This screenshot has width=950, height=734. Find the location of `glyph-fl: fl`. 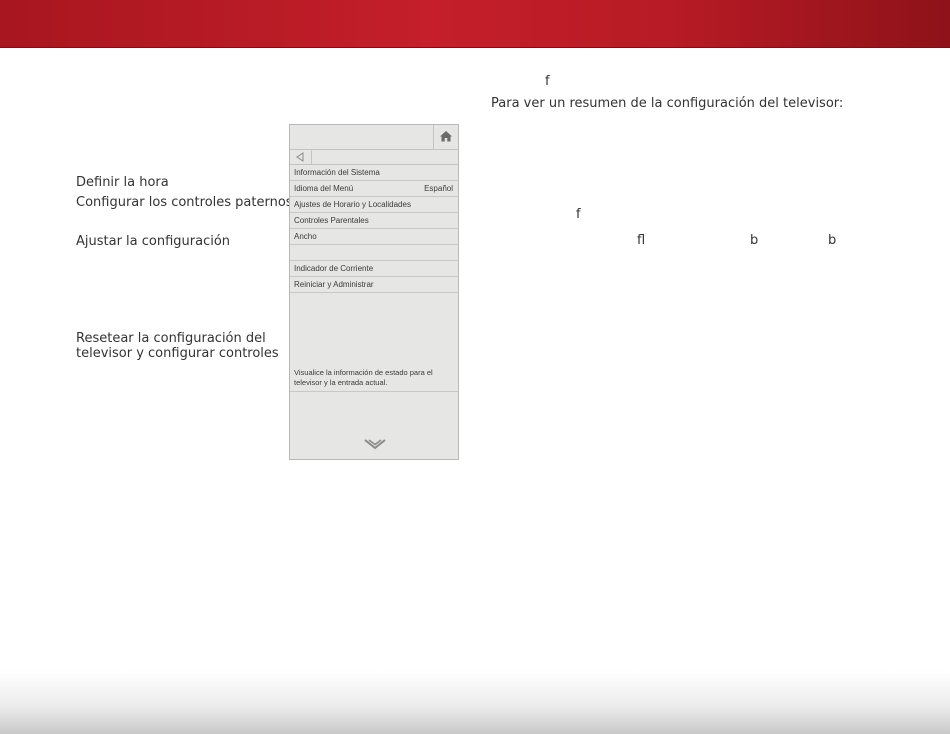

glyph-fl: fl is located at coordinates (641, 240).